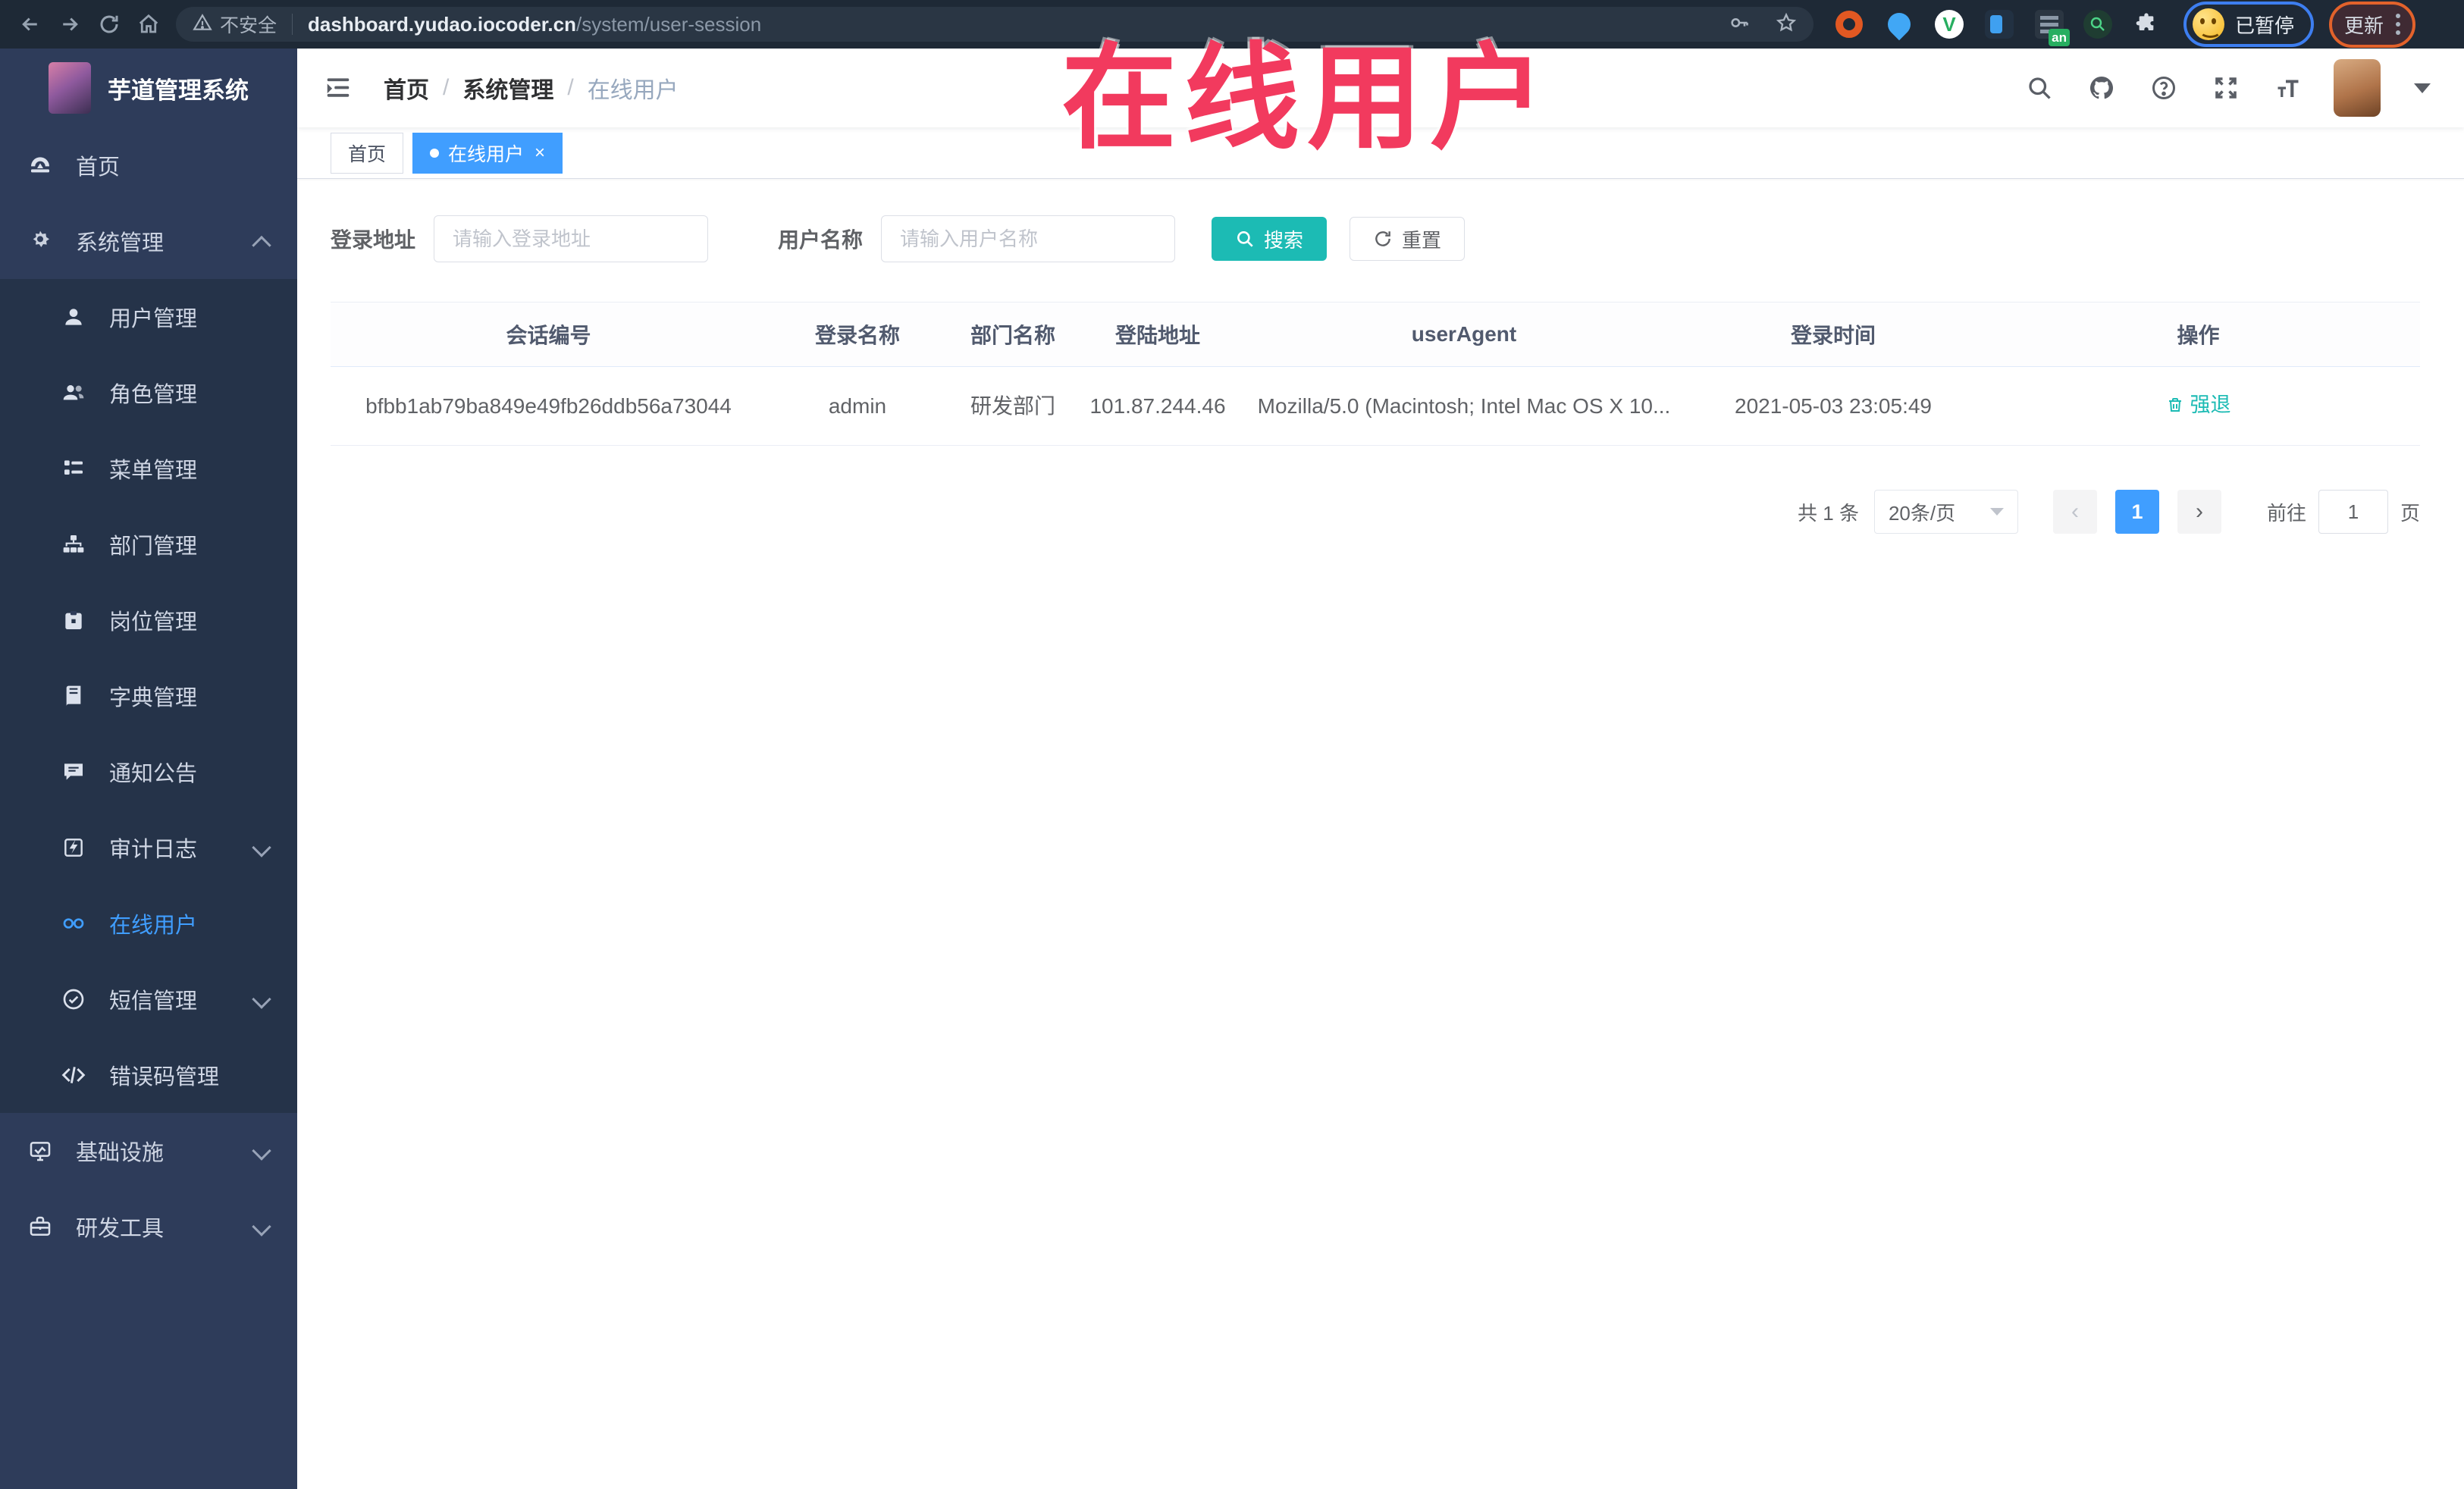 This screenshot has height=1489, width=2464. Describe the element at coordinates (508, 88) in the screenshot. I see `breadcrumb-system: 系统管理` at that location.